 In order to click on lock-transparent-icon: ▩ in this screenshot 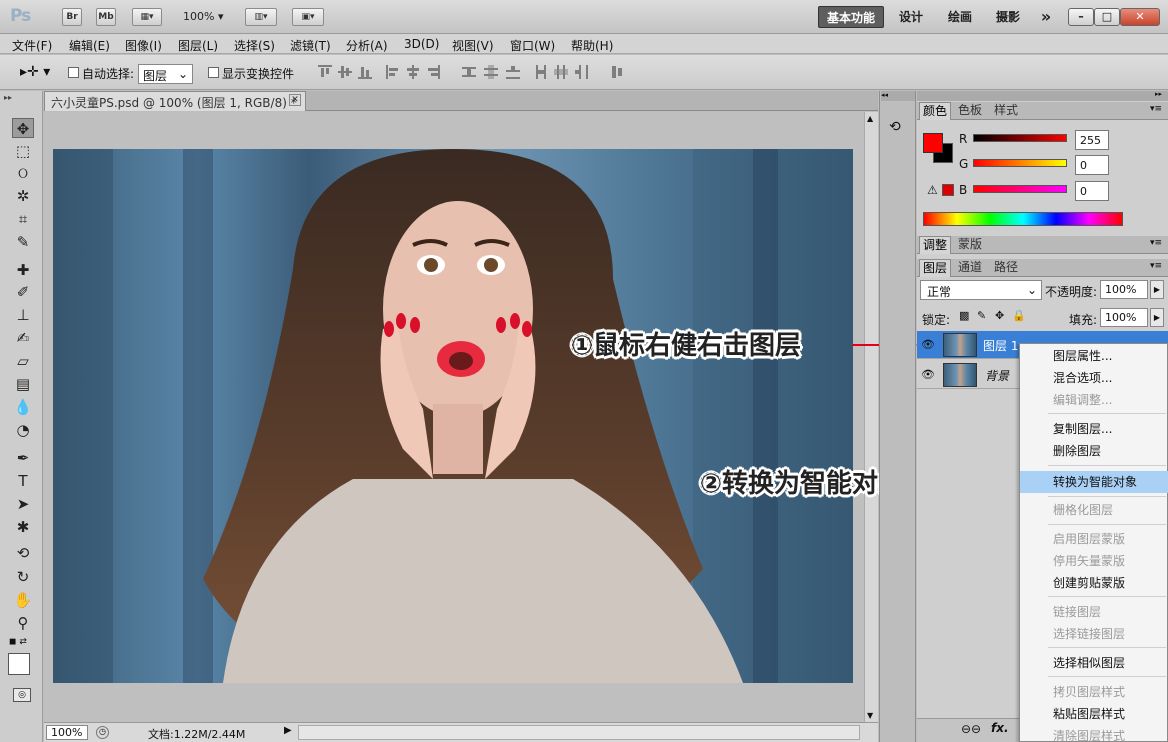, I will do `click(964, 315)`.